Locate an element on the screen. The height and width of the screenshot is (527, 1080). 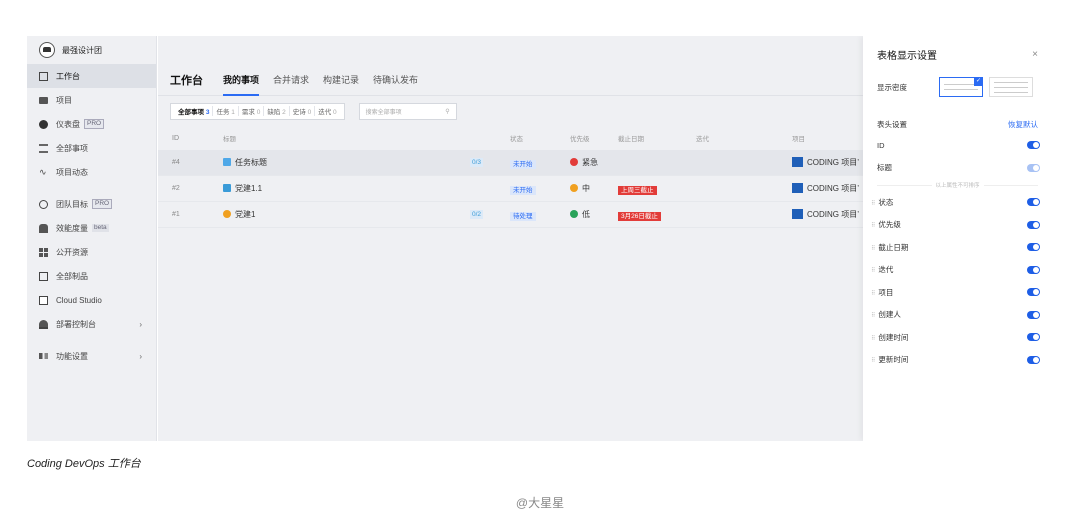
filter-epic: 史诗 0 is located at coordinates (303, 111).